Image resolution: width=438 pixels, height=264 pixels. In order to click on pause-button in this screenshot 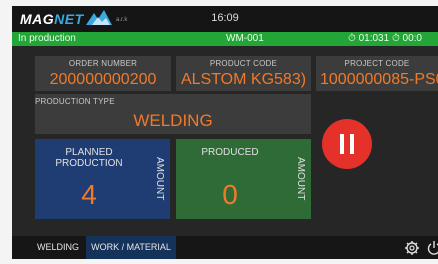, I will do `click(347, 144)`.